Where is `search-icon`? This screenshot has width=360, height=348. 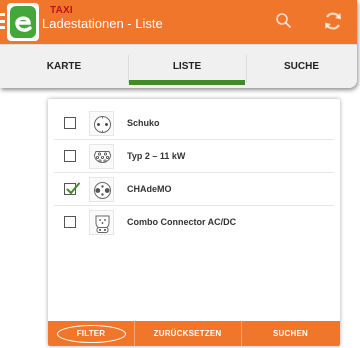 search-icon is located at coordinates (284, 21).